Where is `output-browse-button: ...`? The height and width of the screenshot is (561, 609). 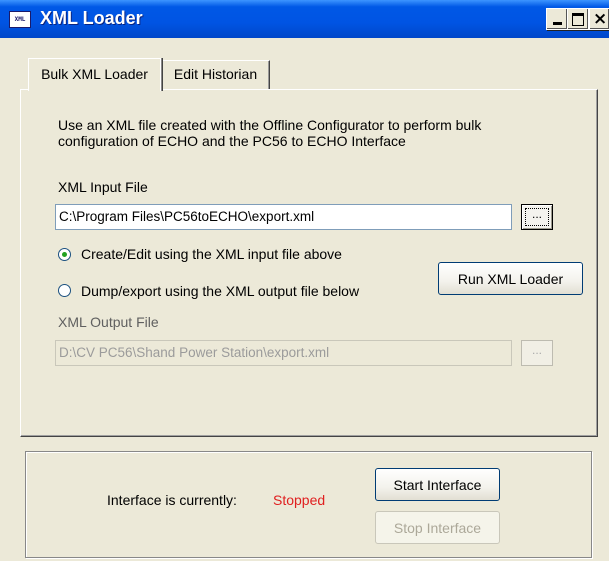
output-browse-button: ... is located at coordinates (537, 353).